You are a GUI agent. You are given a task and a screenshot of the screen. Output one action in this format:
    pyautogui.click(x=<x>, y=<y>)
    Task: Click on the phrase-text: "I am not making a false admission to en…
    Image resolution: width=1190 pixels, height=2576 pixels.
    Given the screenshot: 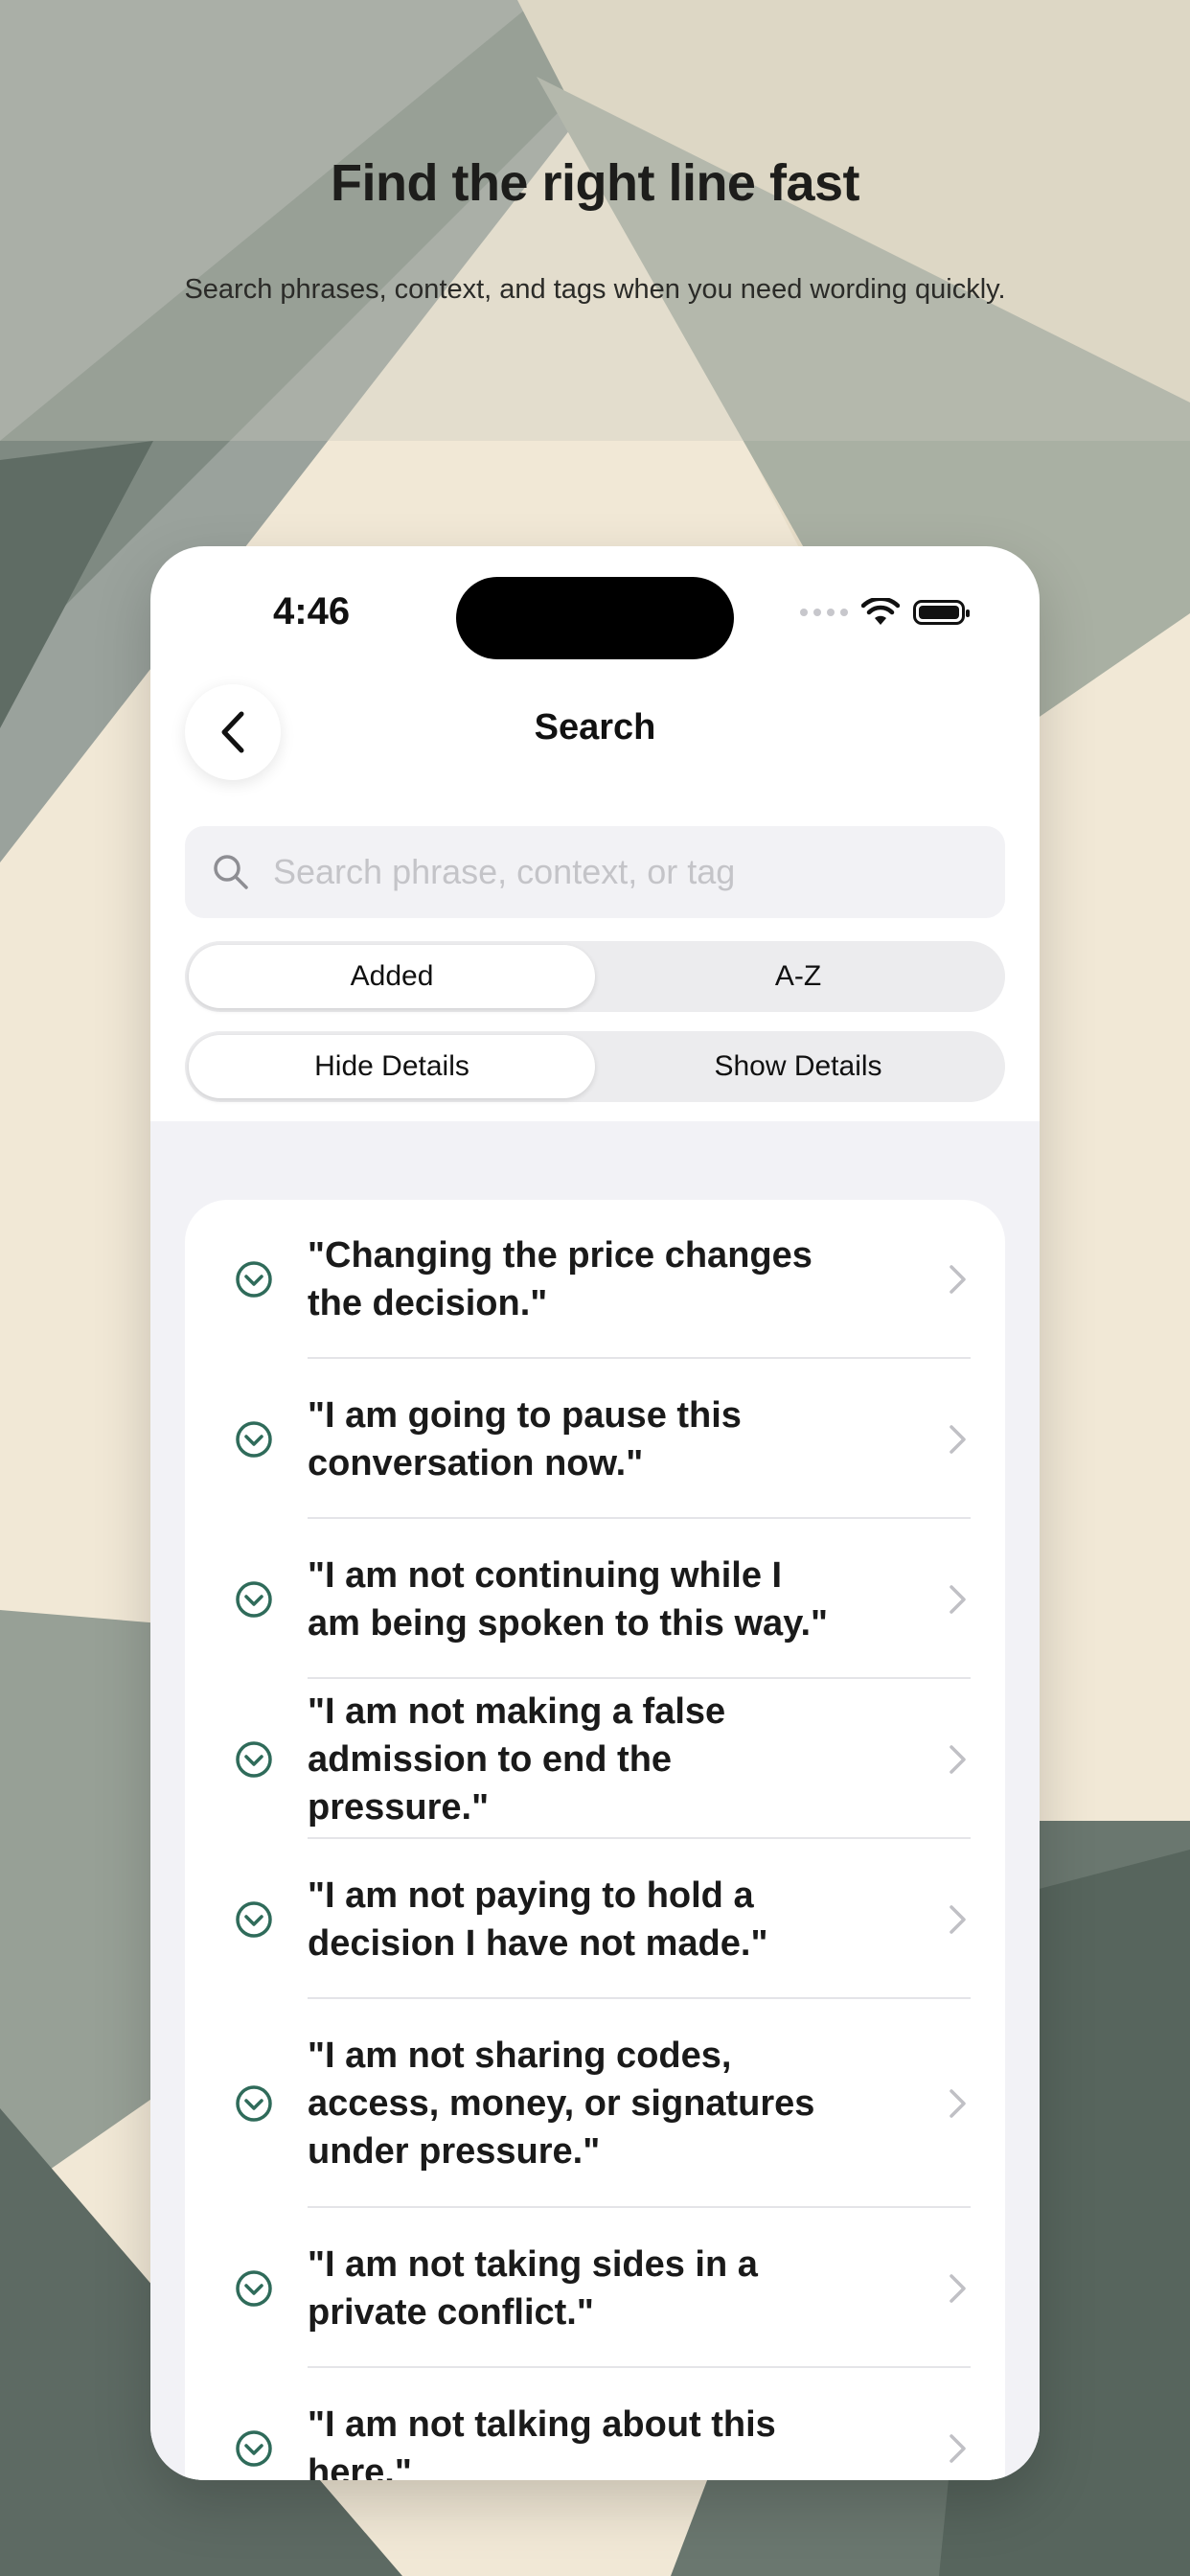 What is the action you would take?
    pyautogui.click(x=517, y=1759)
    